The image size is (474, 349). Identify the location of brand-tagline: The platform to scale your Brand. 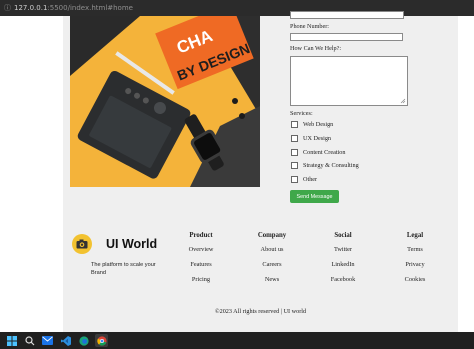
(123, 269).